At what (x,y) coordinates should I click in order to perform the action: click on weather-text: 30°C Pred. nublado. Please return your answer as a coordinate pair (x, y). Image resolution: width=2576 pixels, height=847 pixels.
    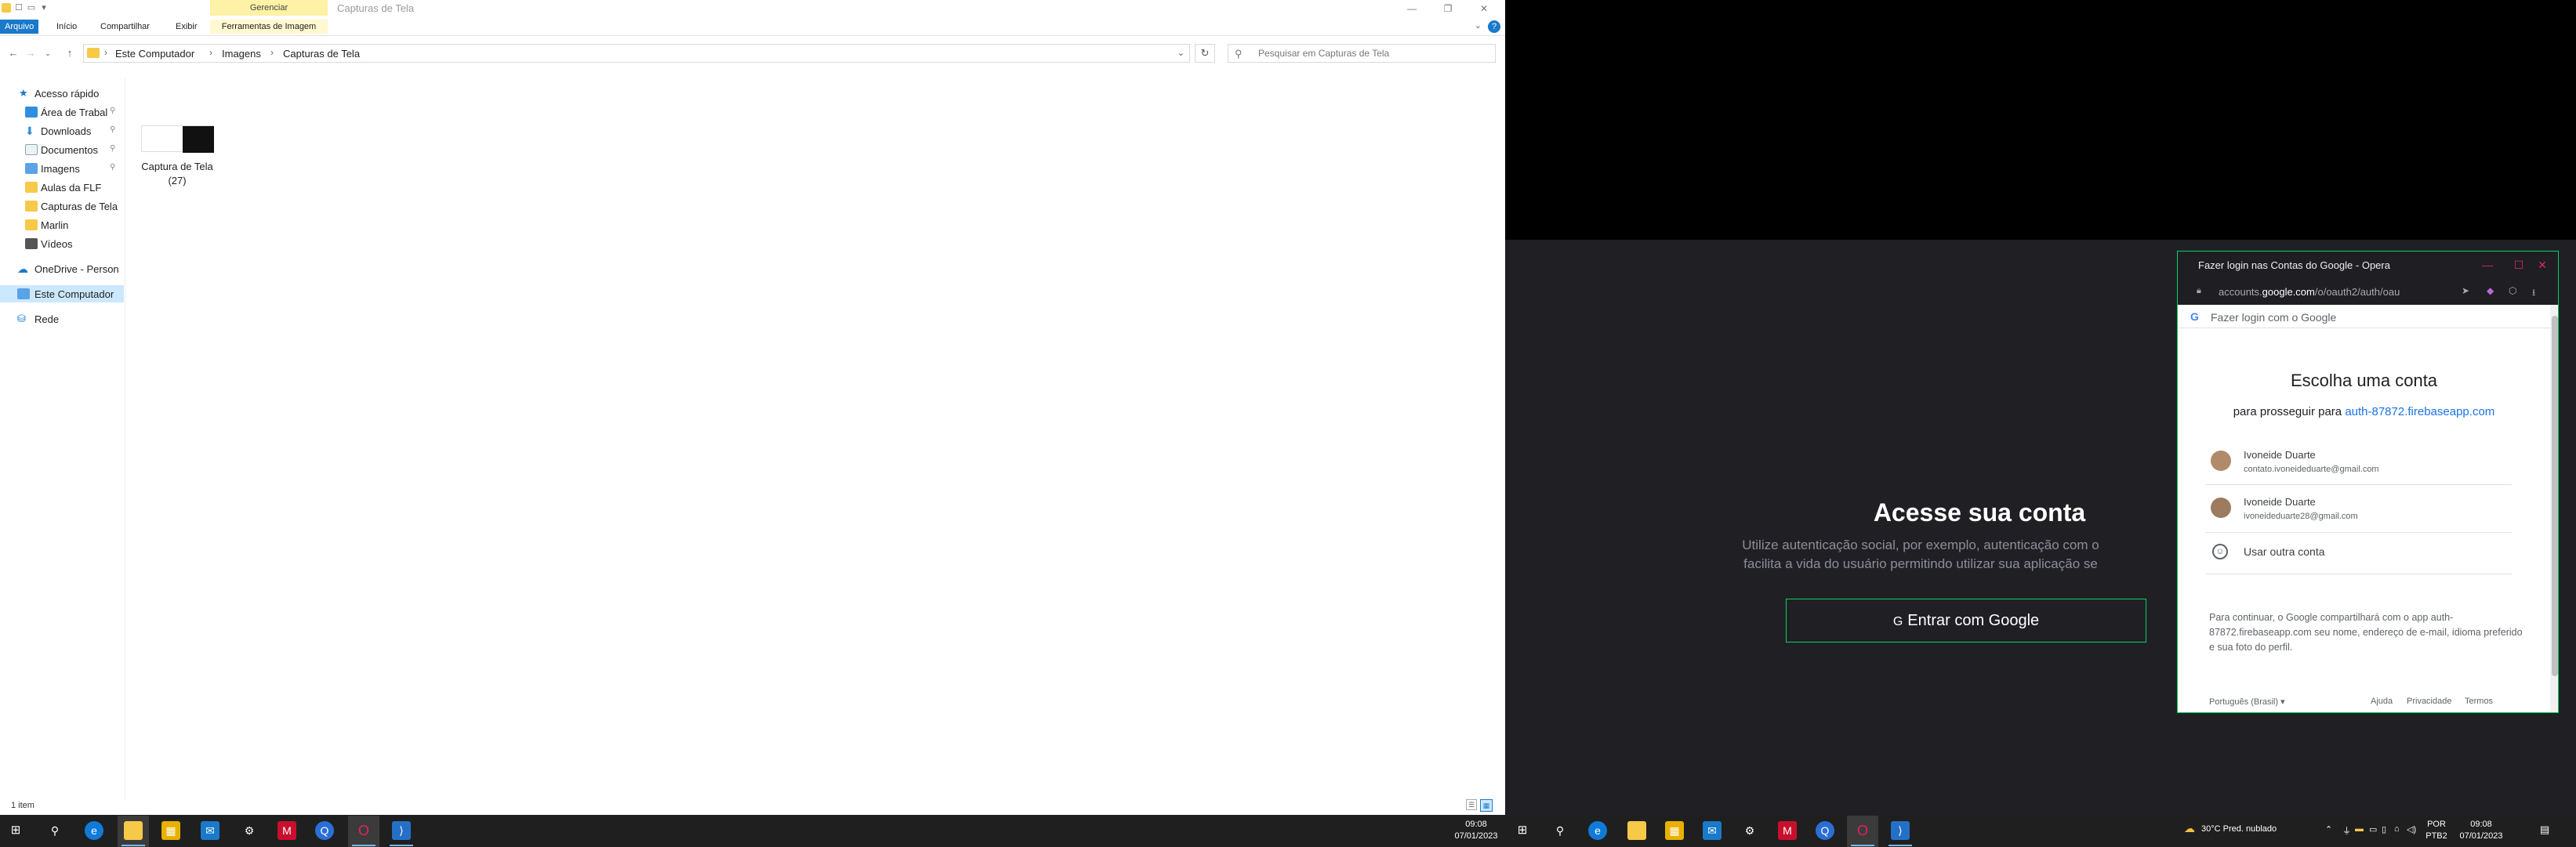
    Looking at the image, I should click on (2239, 829).